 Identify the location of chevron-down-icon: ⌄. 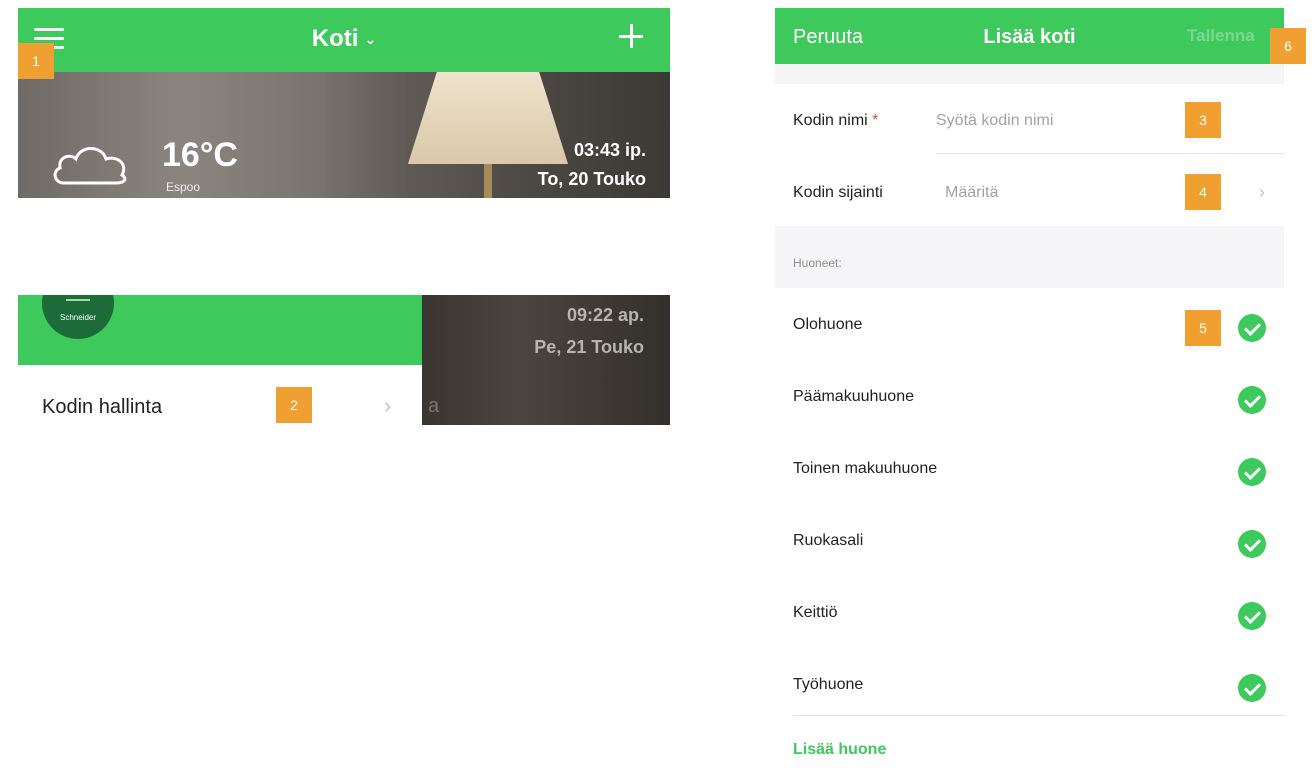
(370, 39).